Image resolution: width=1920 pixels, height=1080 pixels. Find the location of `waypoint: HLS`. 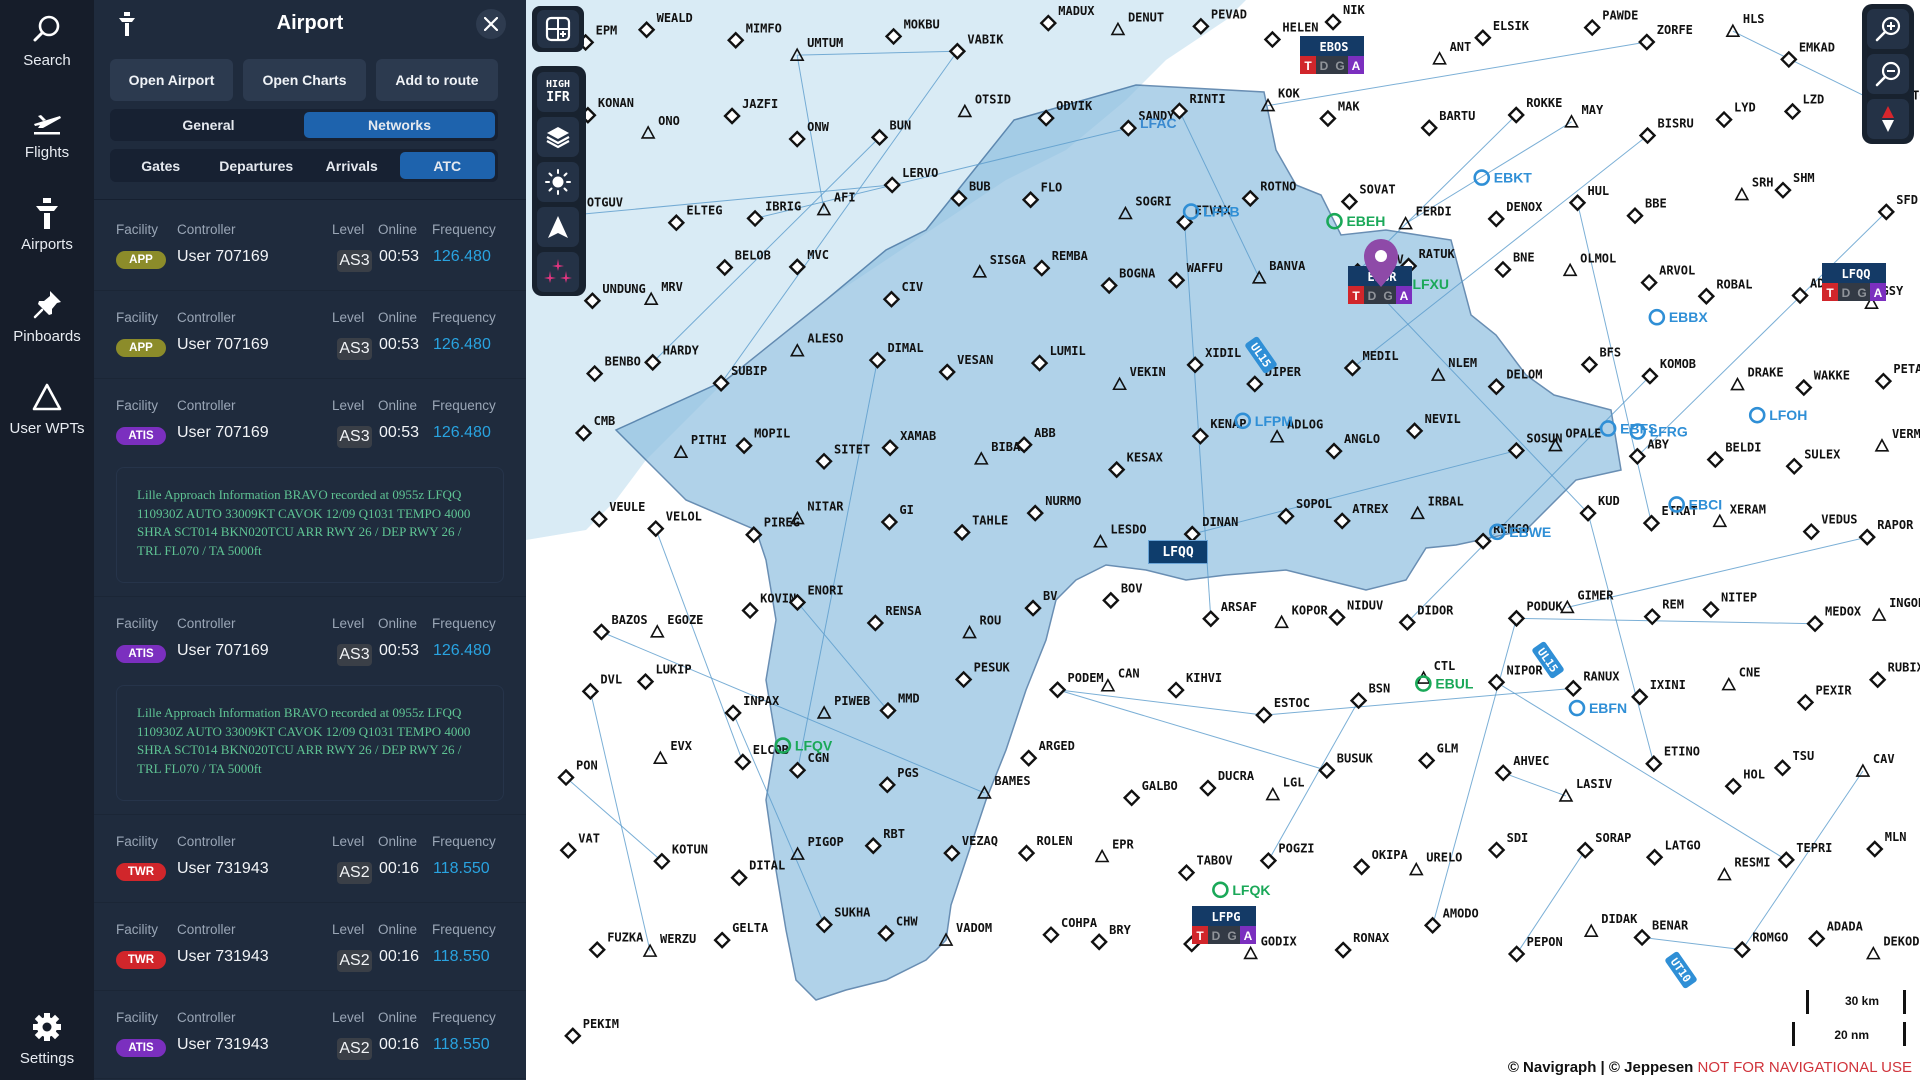

waypoint: HLS is located at coordinates (1745, 25).